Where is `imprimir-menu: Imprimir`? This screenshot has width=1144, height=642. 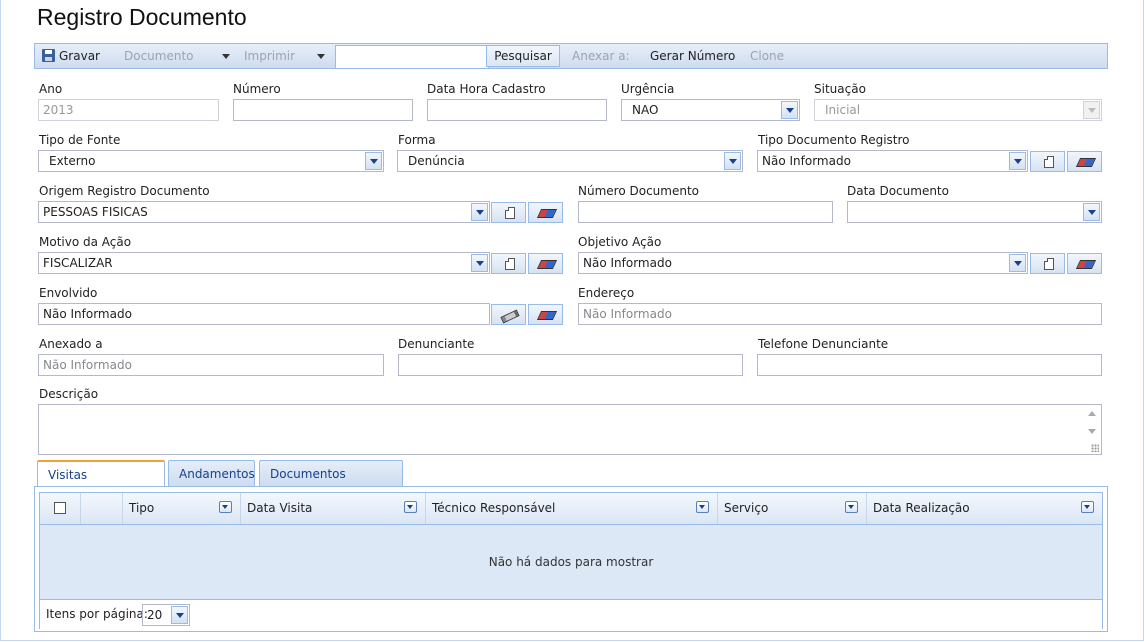
imprimir-menu: Imprimir is located at coordinates (285, 56).